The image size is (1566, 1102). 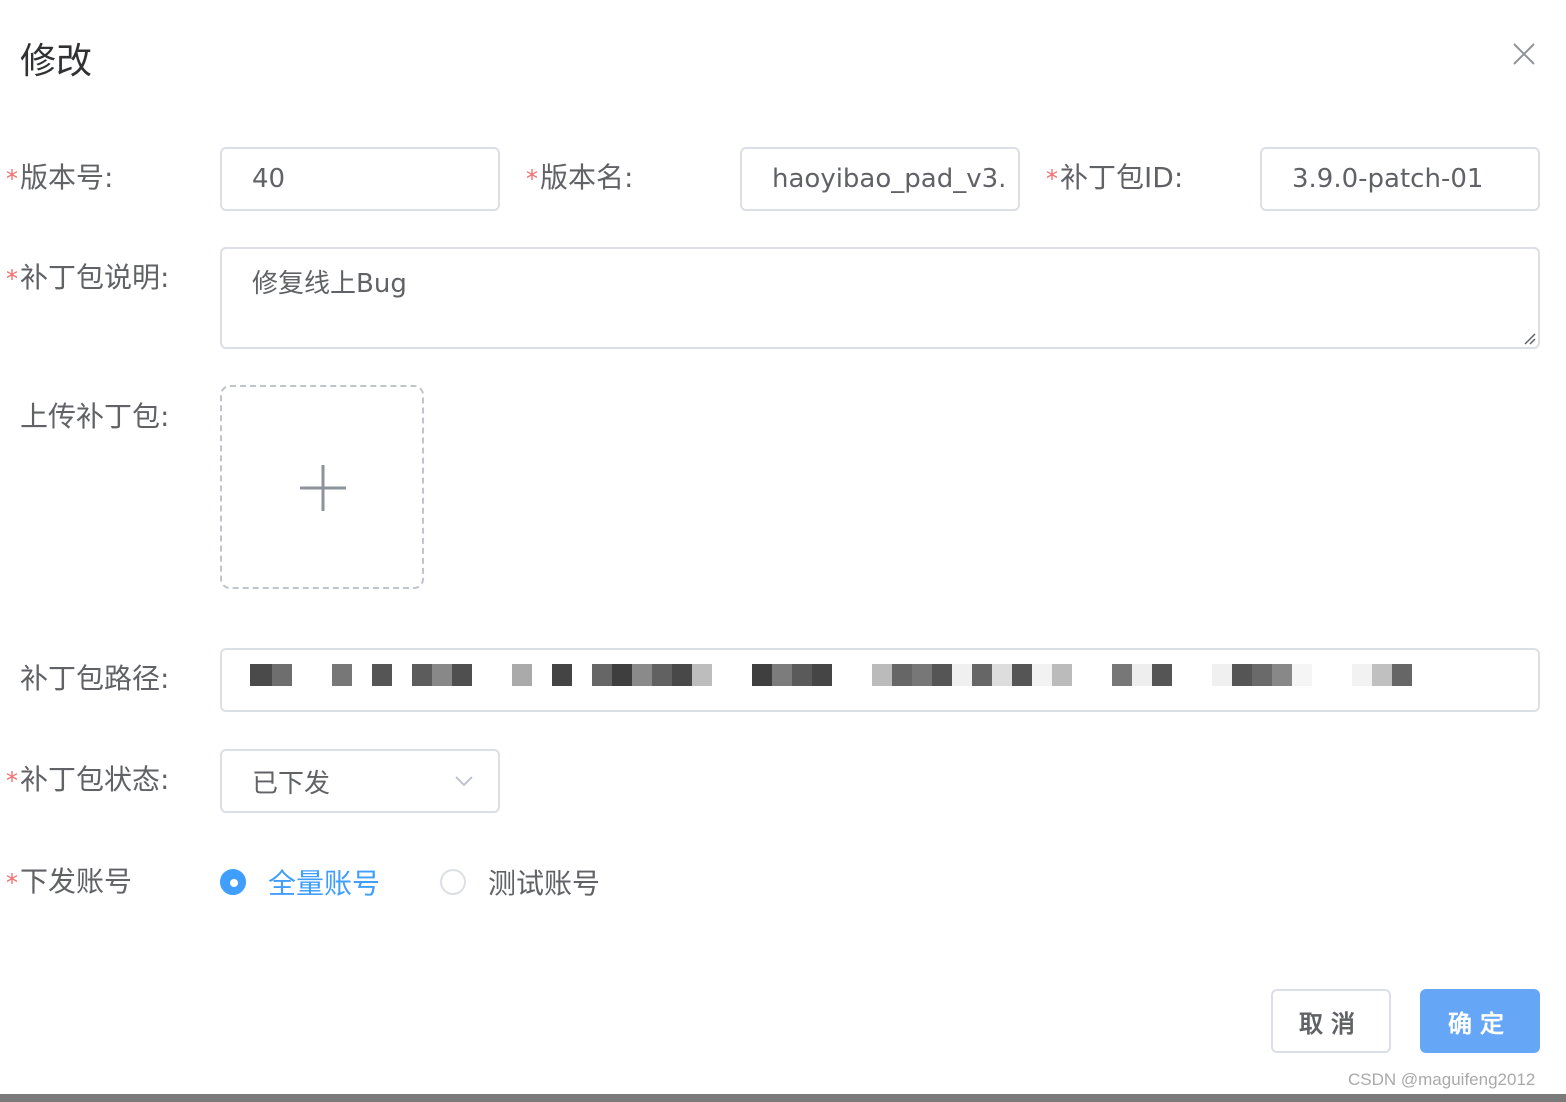 I want to click on watermark: CSDN @maguifeng2012, so click(x=1442, y=1079).